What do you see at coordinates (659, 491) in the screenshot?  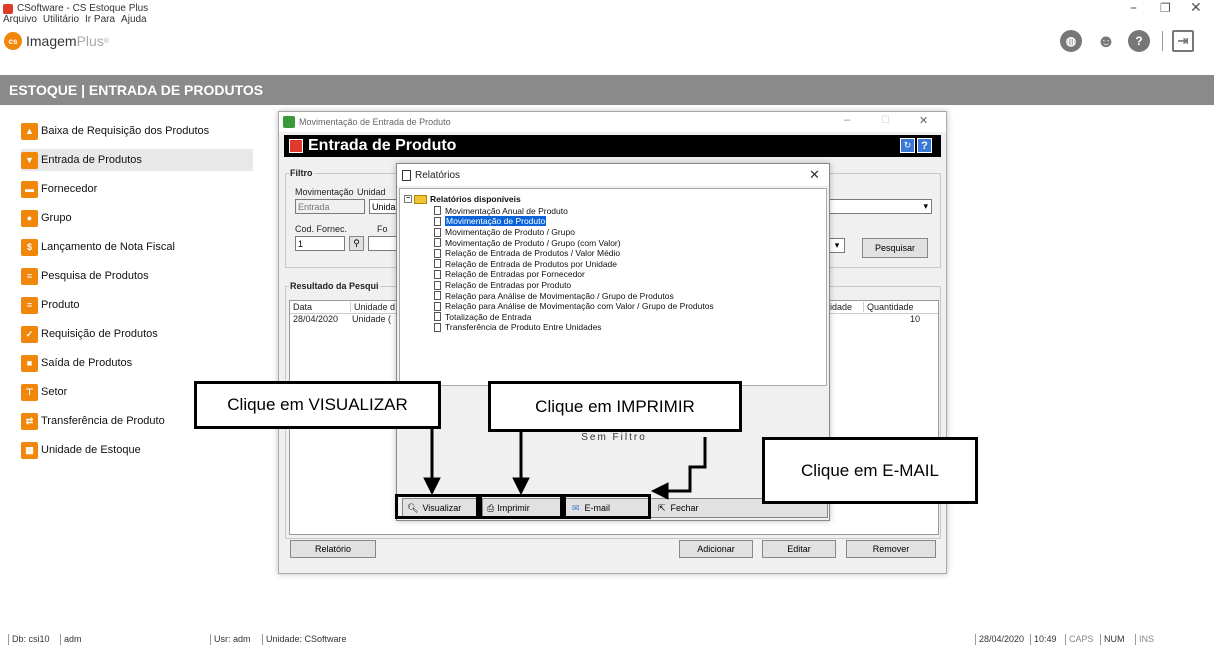 I see `arrow-email-head` at bounding box center [659, 491].